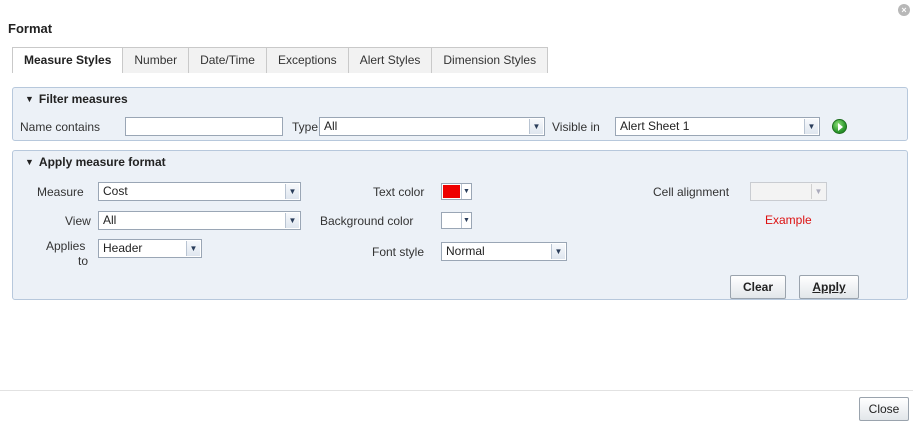 Image resolution: width=913 pixels, height=421 pixels. Describe the element at coordinates (390, 60) in the screenshot. I see `tab-alert-styles: Alert Styles` at that location.